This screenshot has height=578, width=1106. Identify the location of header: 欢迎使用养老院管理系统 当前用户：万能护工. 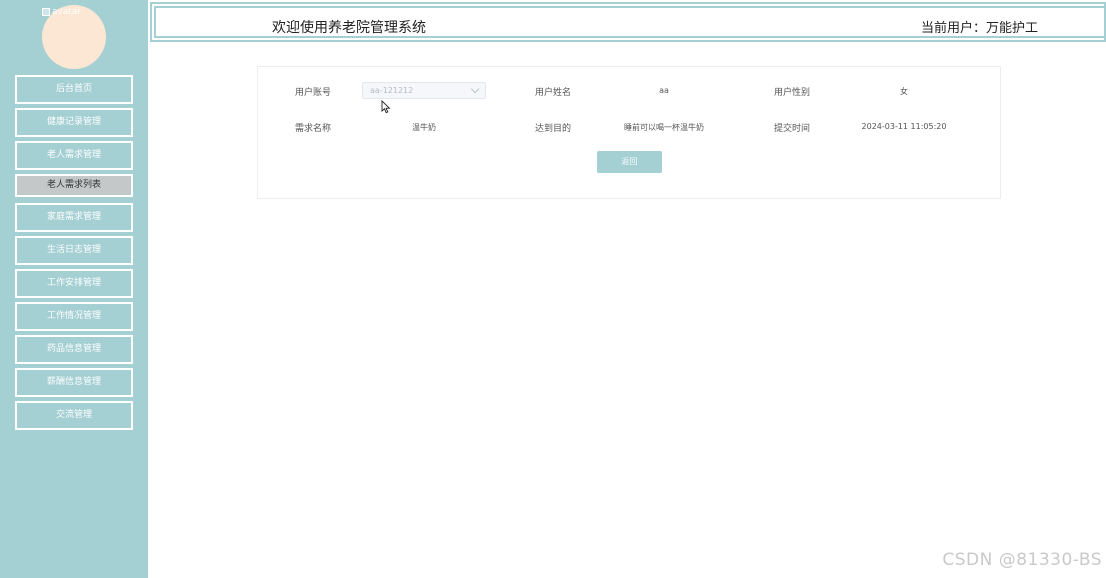
(628, 22).